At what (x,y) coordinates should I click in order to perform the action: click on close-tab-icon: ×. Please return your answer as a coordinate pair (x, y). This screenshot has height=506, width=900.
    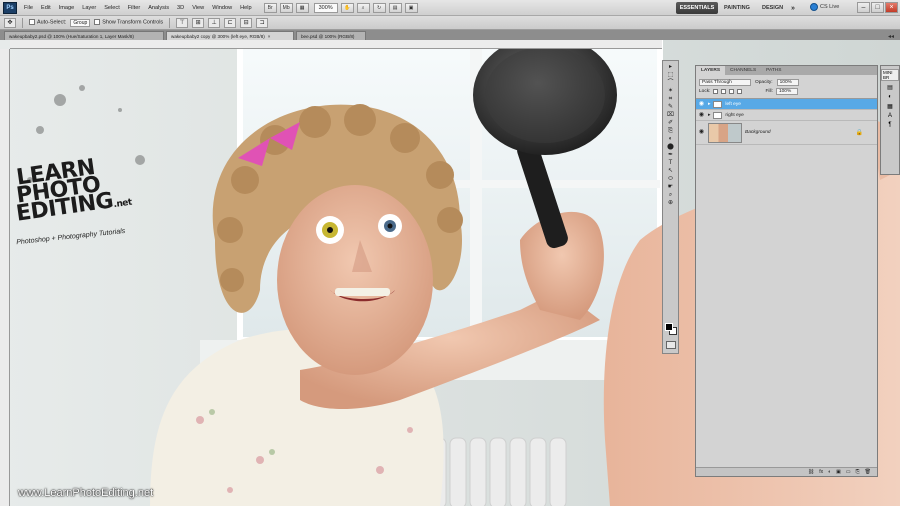
    Looking at the image, I should click on (269, 36).